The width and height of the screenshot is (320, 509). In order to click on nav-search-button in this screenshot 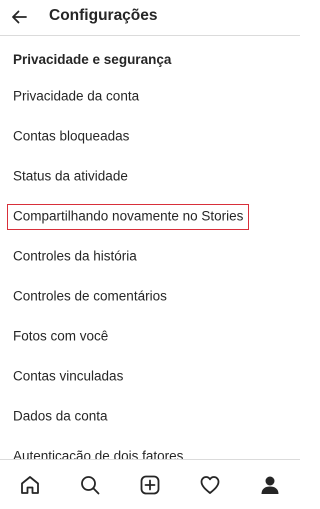, I will do `click(90, 484)`.